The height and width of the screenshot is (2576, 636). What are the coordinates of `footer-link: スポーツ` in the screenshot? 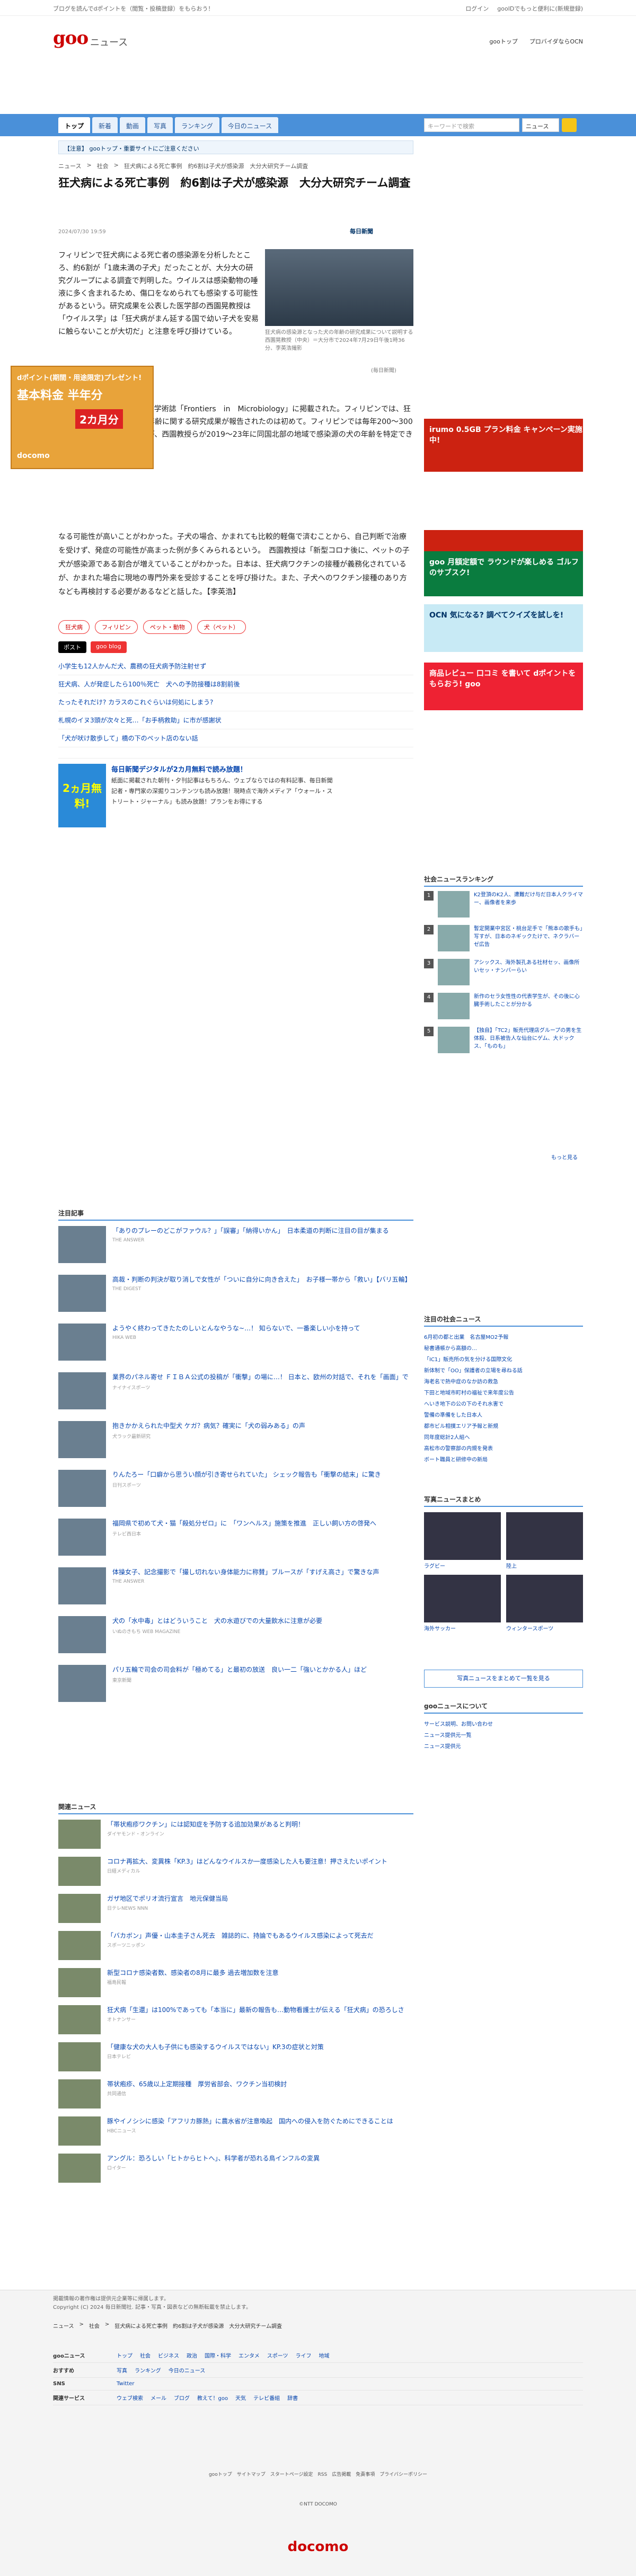 It's located at (277, 2355).